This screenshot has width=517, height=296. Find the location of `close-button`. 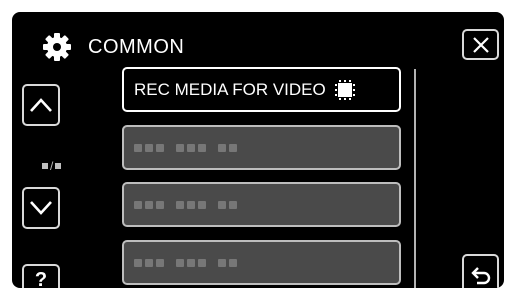

close-button is located at coordinates (480, 44).